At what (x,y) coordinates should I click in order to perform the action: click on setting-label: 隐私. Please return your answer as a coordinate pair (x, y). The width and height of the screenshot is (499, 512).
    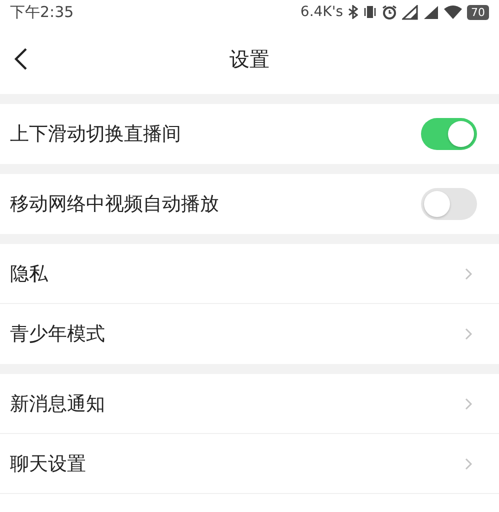
    Looking at the image, I should click on (29, 274).